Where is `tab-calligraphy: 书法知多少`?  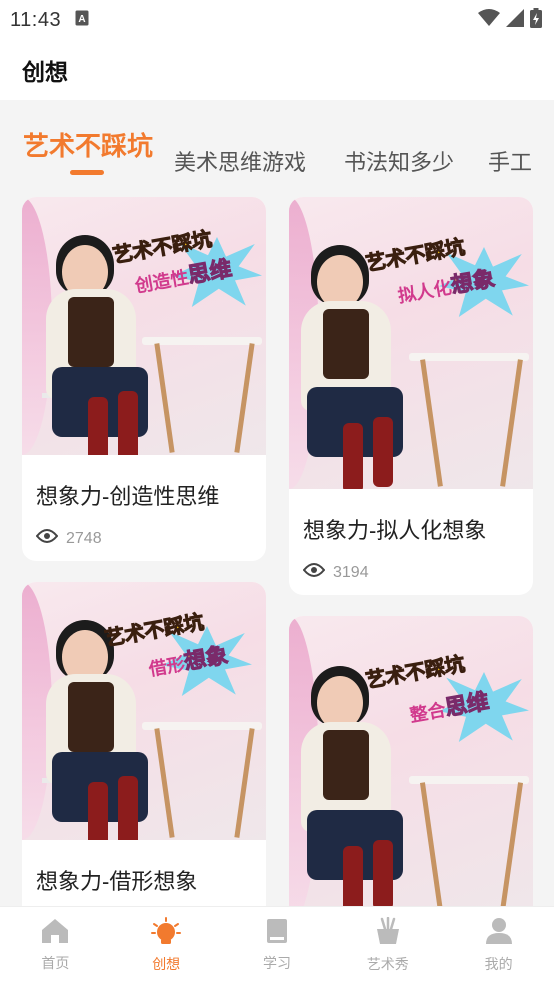
tab-calligraphy: 书法知多少 is located at coordinates (399, 161).